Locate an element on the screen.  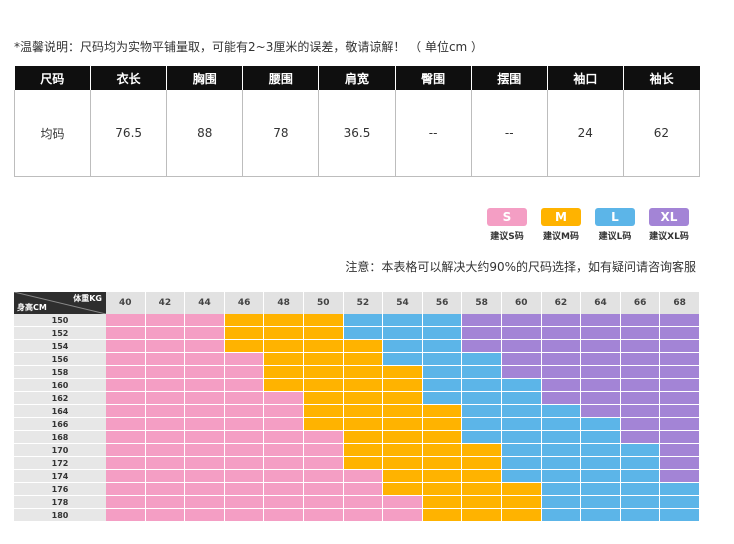
size-legend: S 建议S码 M 建议M码 L 建议L码 XL 建议XL码 is located at coordinates (588, 224).